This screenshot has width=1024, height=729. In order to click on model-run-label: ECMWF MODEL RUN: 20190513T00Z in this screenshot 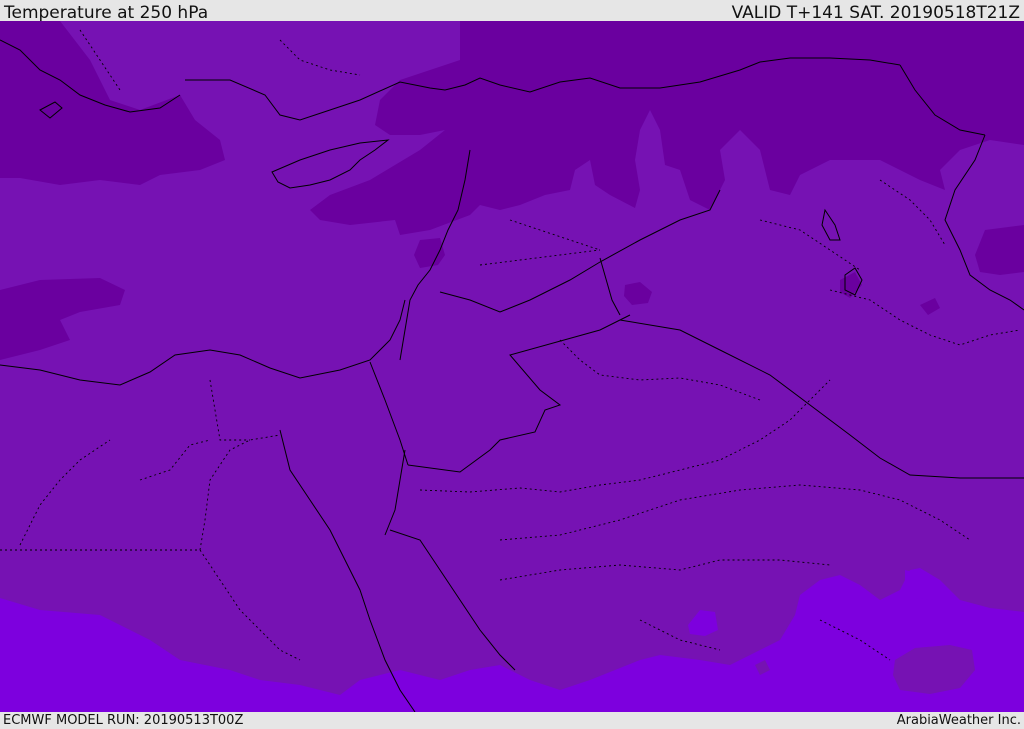, I will do `click(123, 720)`.